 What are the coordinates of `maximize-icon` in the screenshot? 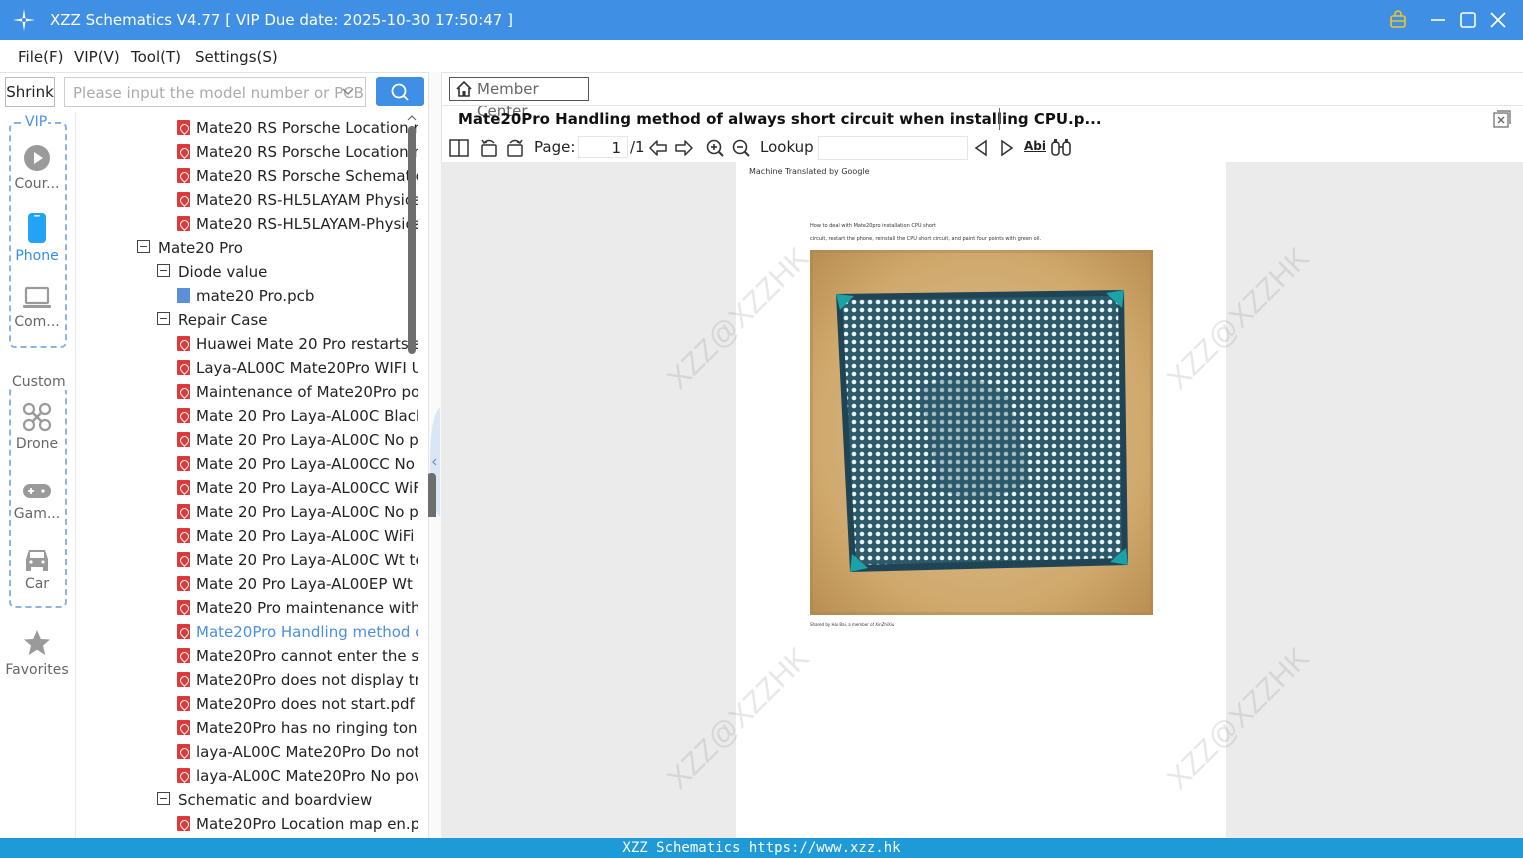 It's located at (1468, 20).